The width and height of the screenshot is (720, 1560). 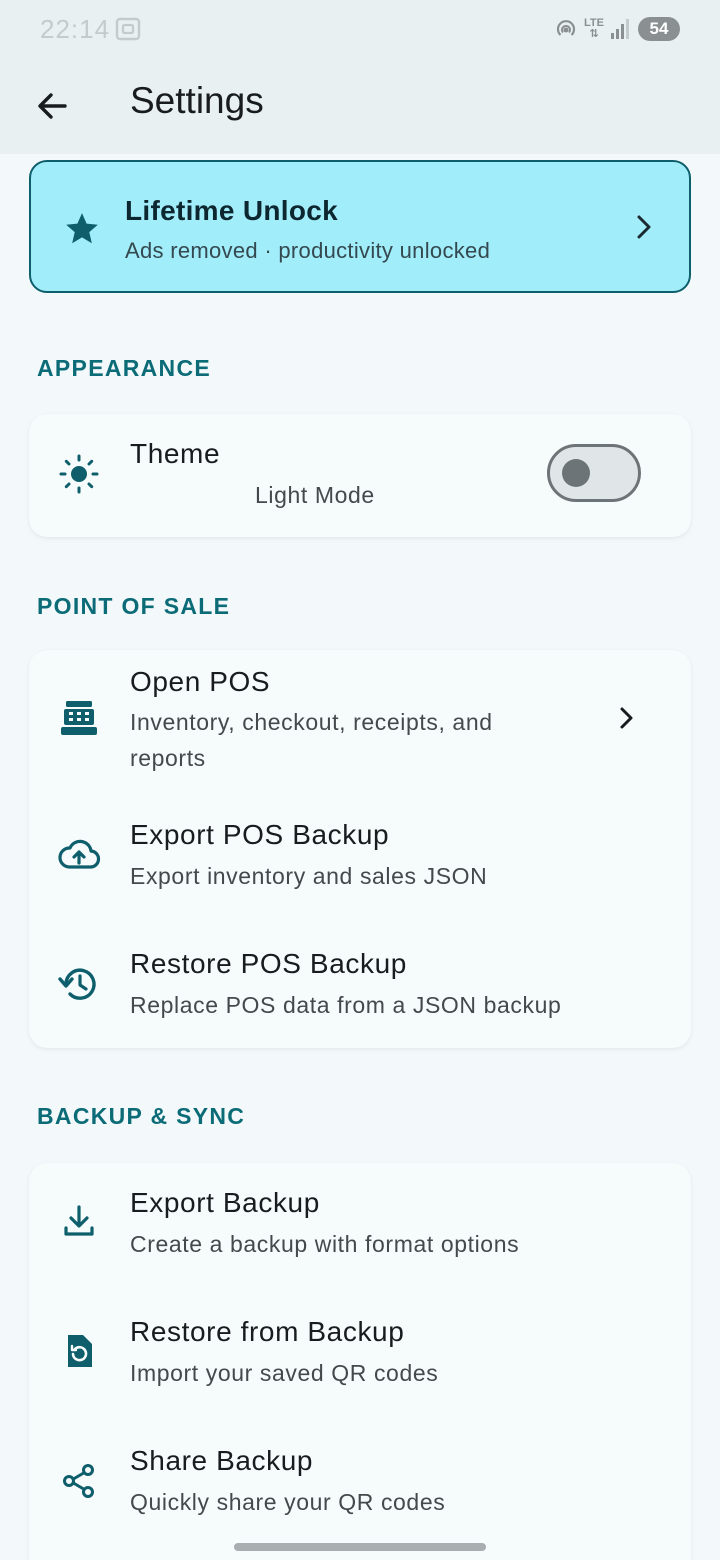 I want to click on share-backup-subtitle: Quickly share your QR codes, so click(x=288, y=1502).